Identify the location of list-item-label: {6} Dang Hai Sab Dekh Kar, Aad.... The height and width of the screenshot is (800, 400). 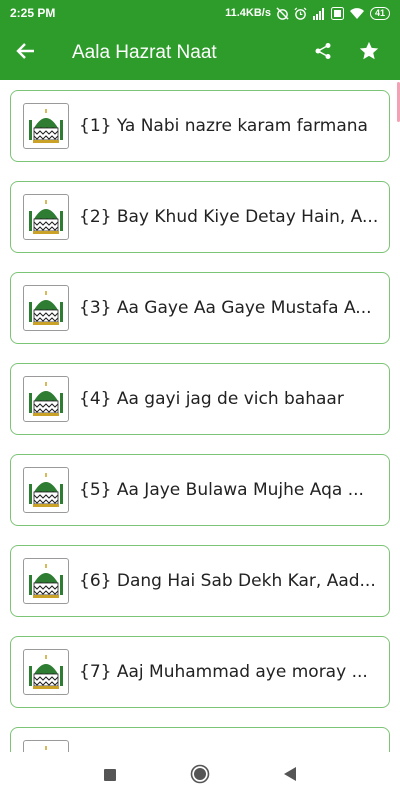
(227, 581).